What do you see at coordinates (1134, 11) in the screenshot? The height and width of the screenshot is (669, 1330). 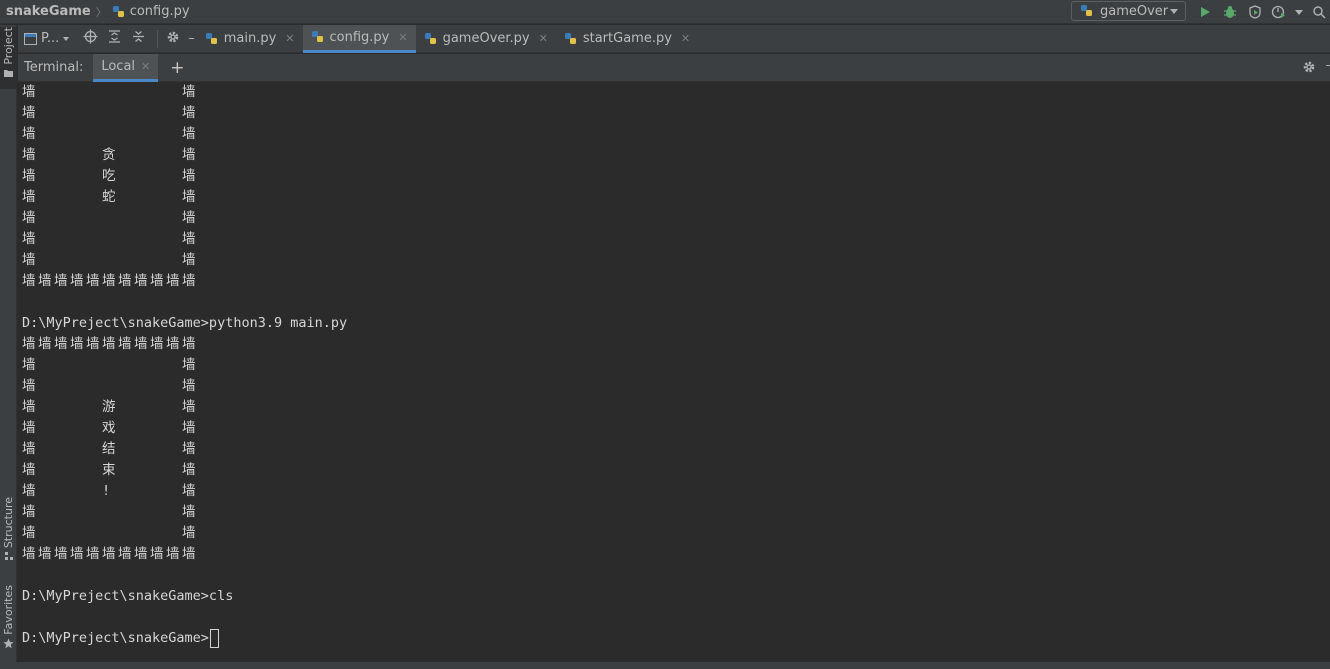 I see `run-configuration-label: gameOver` at bounding box center [1134, 11].